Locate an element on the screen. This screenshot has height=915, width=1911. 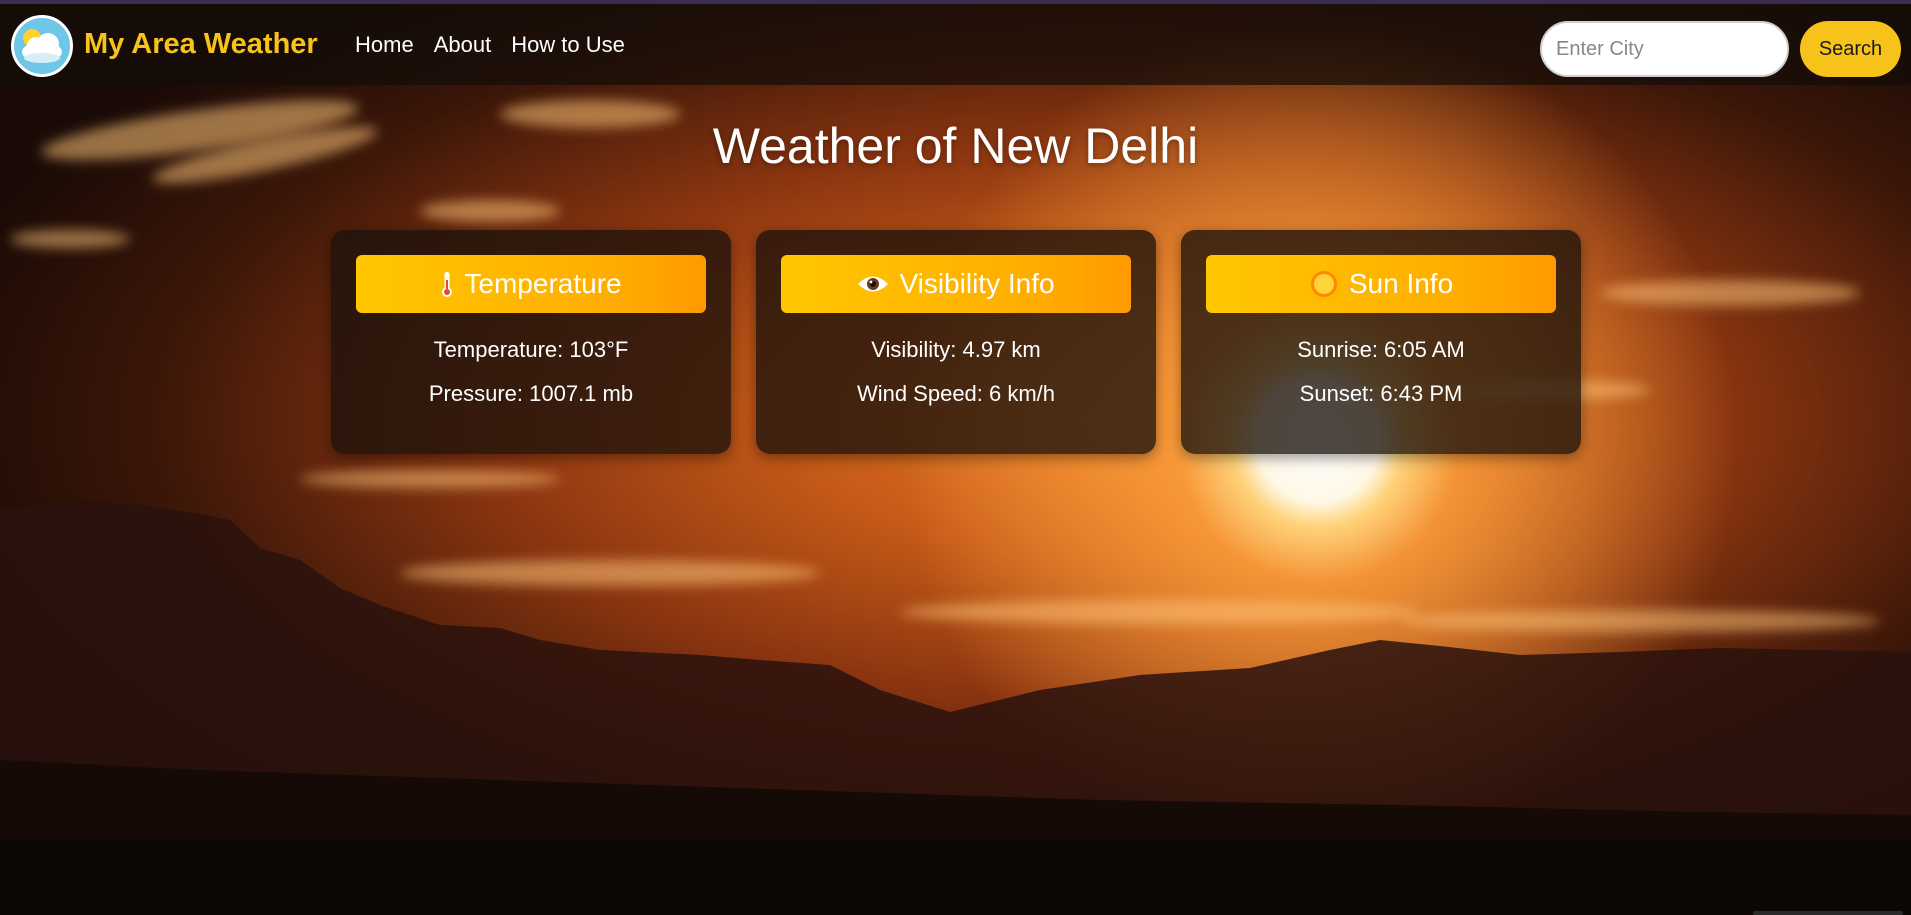
thermometer-icon is located at coordinates (447, 284).